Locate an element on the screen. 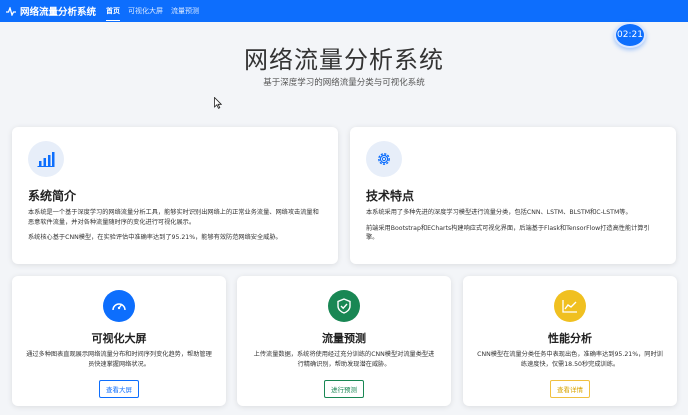 This screenshot has height=415, width=688. navbar-brand: 网络流量分析系统 is located at coordinates (51, 11).